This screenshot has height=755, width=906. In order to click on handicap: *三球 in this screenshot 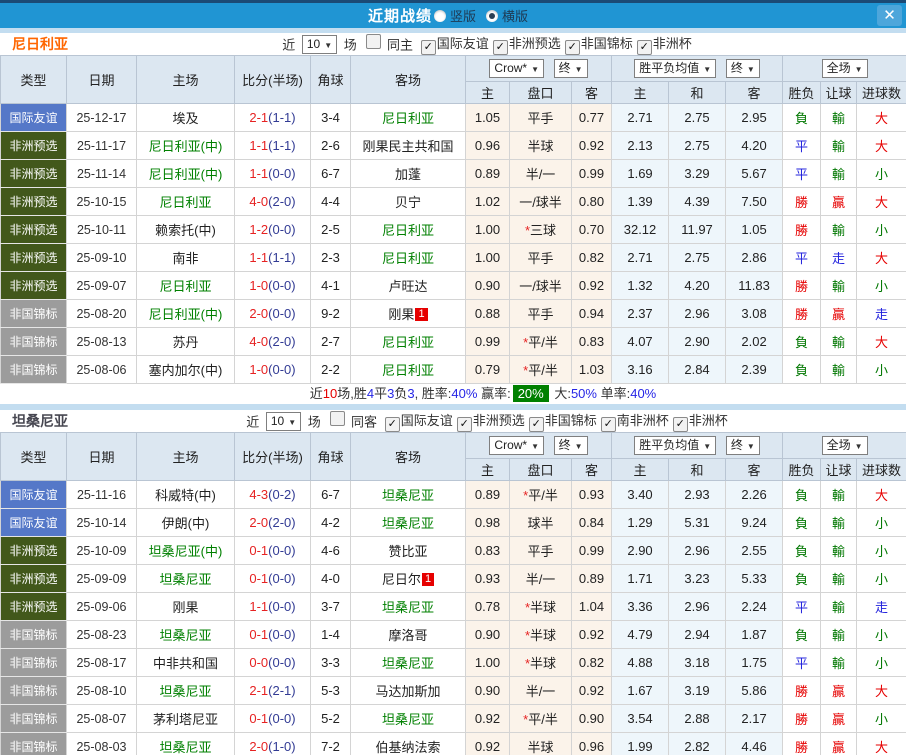, I will do `click(540, 229)`.